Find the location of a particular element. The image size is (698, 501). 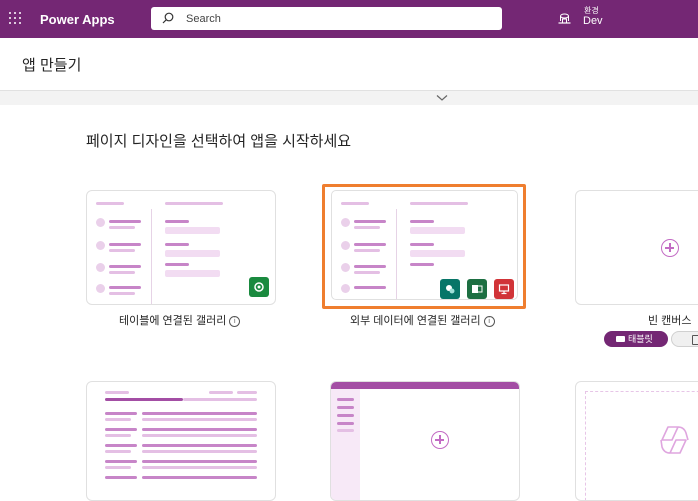

section-heading: 페이지 디자인을 선택하여 앱을 시작하세요 is located at coordinates (219, 141).